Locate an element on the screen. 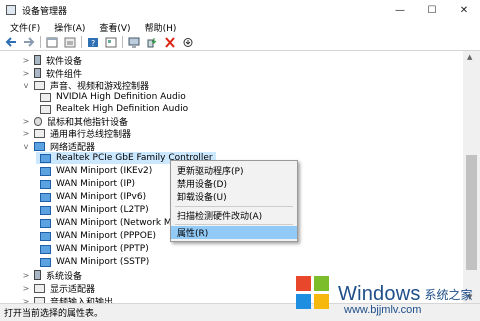 The width and height of the screenshot is (480, 321). watermark-cn: 系统之家 is located at coordinates (448, 294).